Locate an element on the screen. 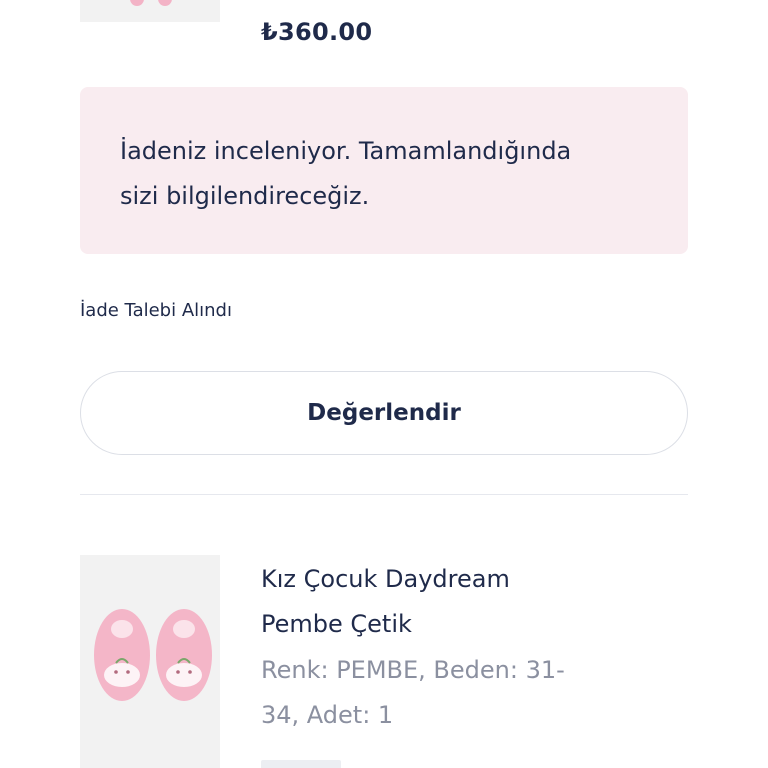 The height and width of the screenshot is (768, 768). previous-product-image is located at coordinates (150, 11).